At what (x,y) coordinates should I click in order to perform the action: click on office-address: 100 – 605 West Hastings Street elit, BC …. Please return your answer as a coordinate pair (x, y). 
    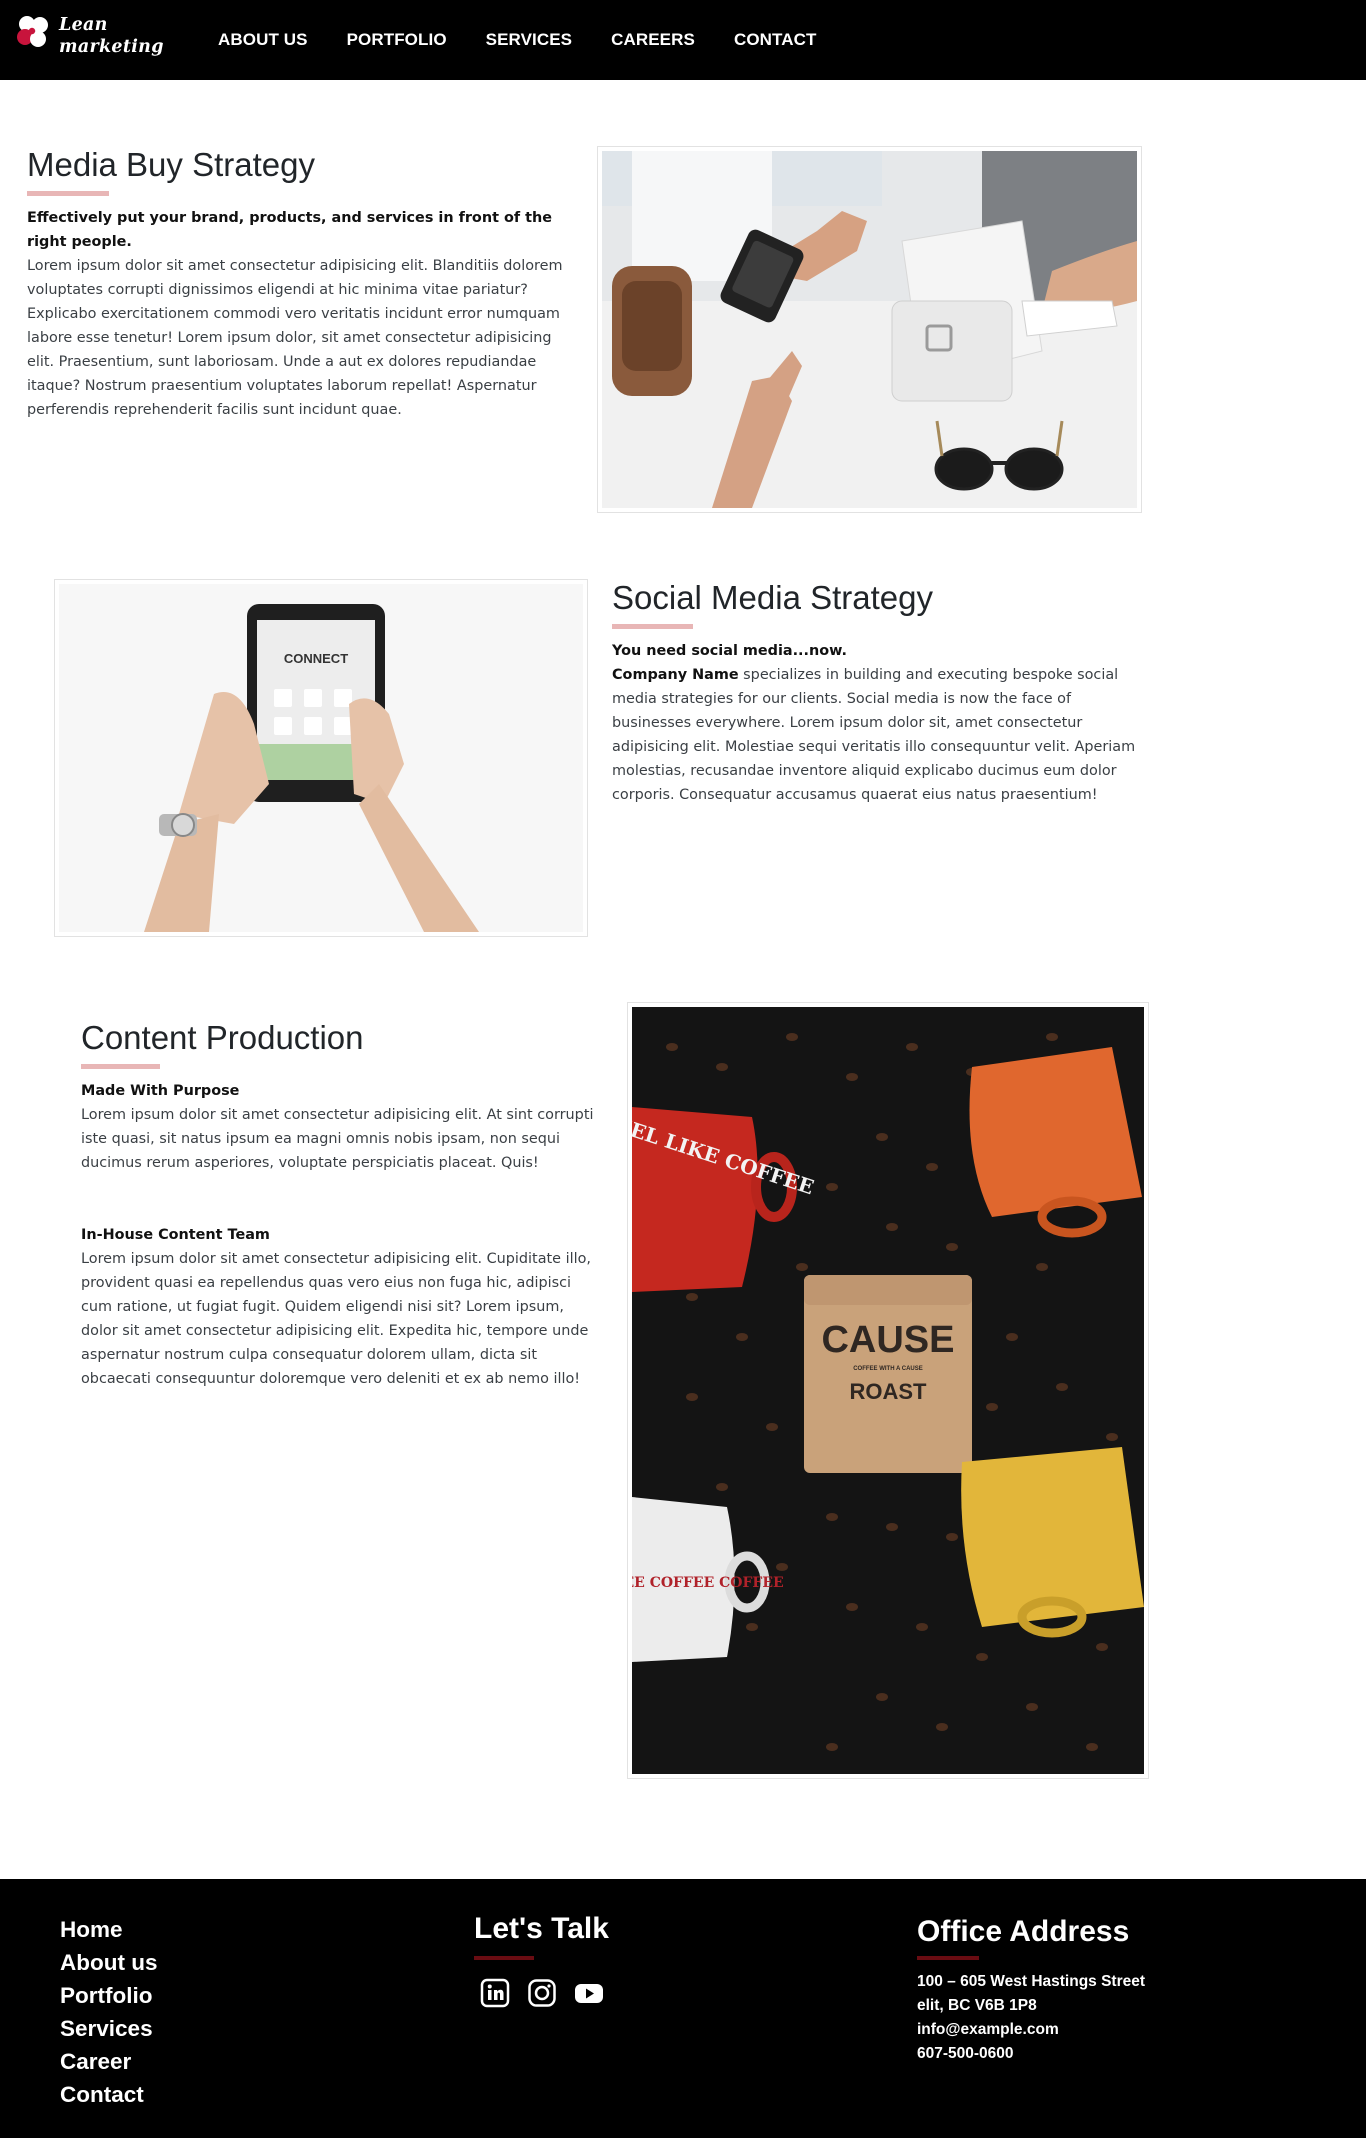
    Looking at the image, I should click on (1031, 2018).